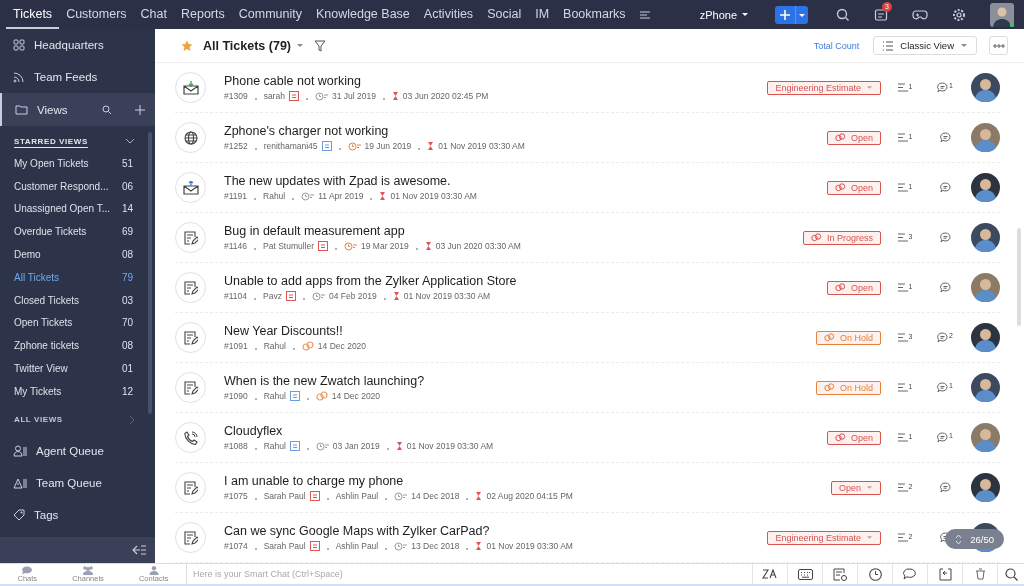 The width and height of the screenshot is (1024, 586). Describe the element at coordinates (841, 237) in the screenshot. I see `status-dropdown: In Progress` at that location.